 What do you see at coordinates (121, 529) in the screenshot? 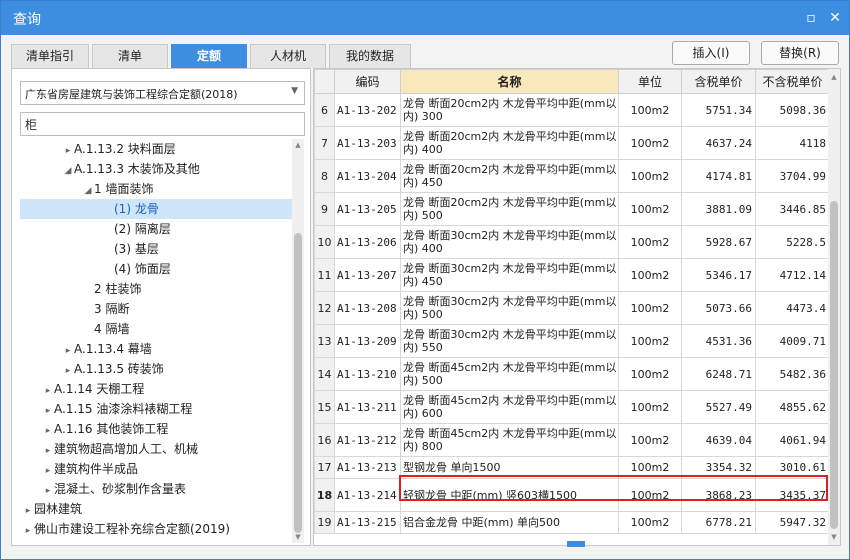
I see `tree-node: ▸ 佛山市建设工程补充综合定额(2019)` at bounding box center [121, 529].